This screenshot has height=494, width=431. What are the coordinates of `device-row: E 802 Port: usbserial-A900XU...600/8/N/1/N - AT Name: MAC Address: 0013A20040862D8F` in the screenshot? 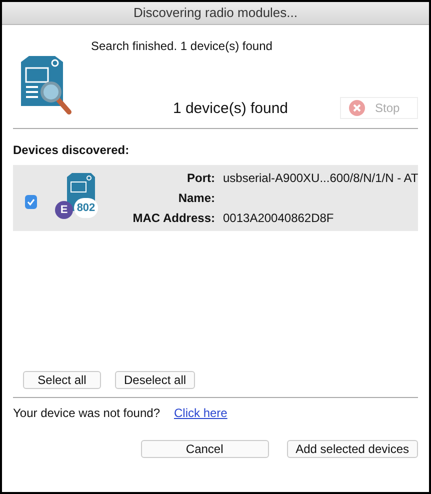 It's located at (215, 198).